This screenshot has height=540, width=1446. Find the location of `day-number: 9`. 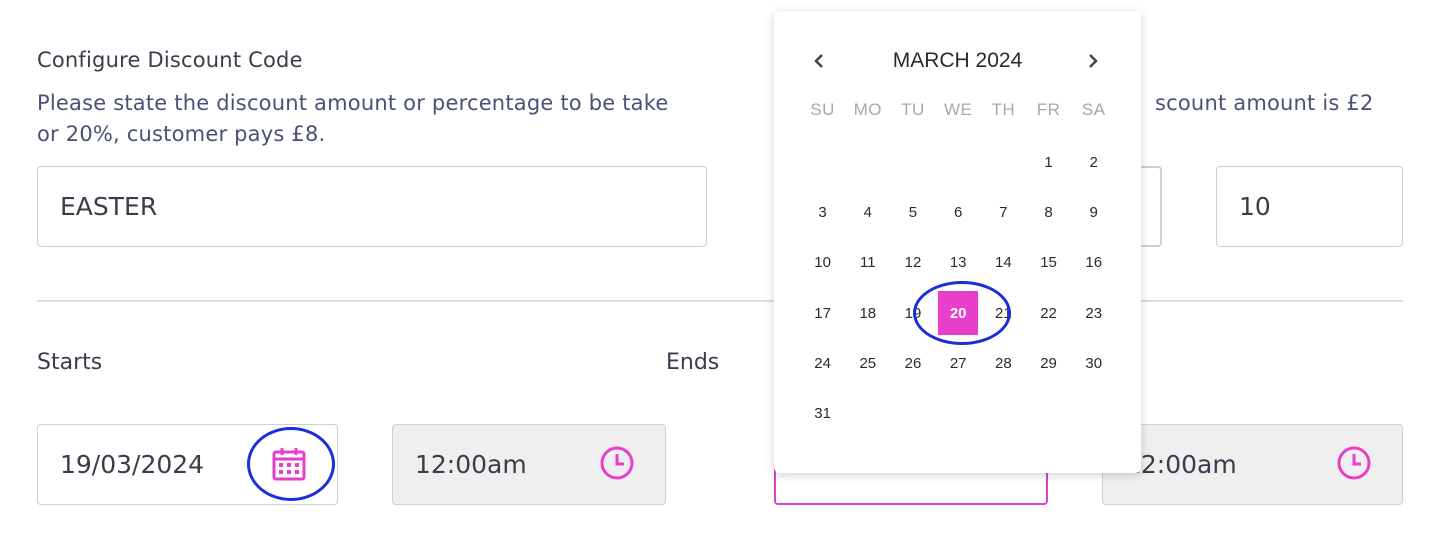

day-number: 9 is located at coordinates (1093, 212).